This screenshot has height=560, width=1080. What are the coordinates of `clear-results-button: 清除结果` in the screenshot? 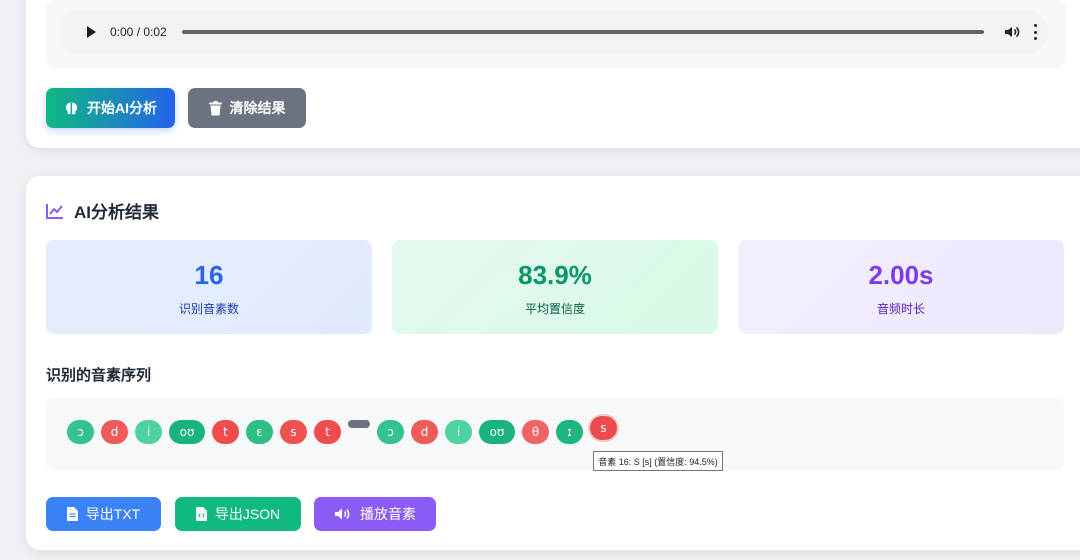 It's located at (247, 108).